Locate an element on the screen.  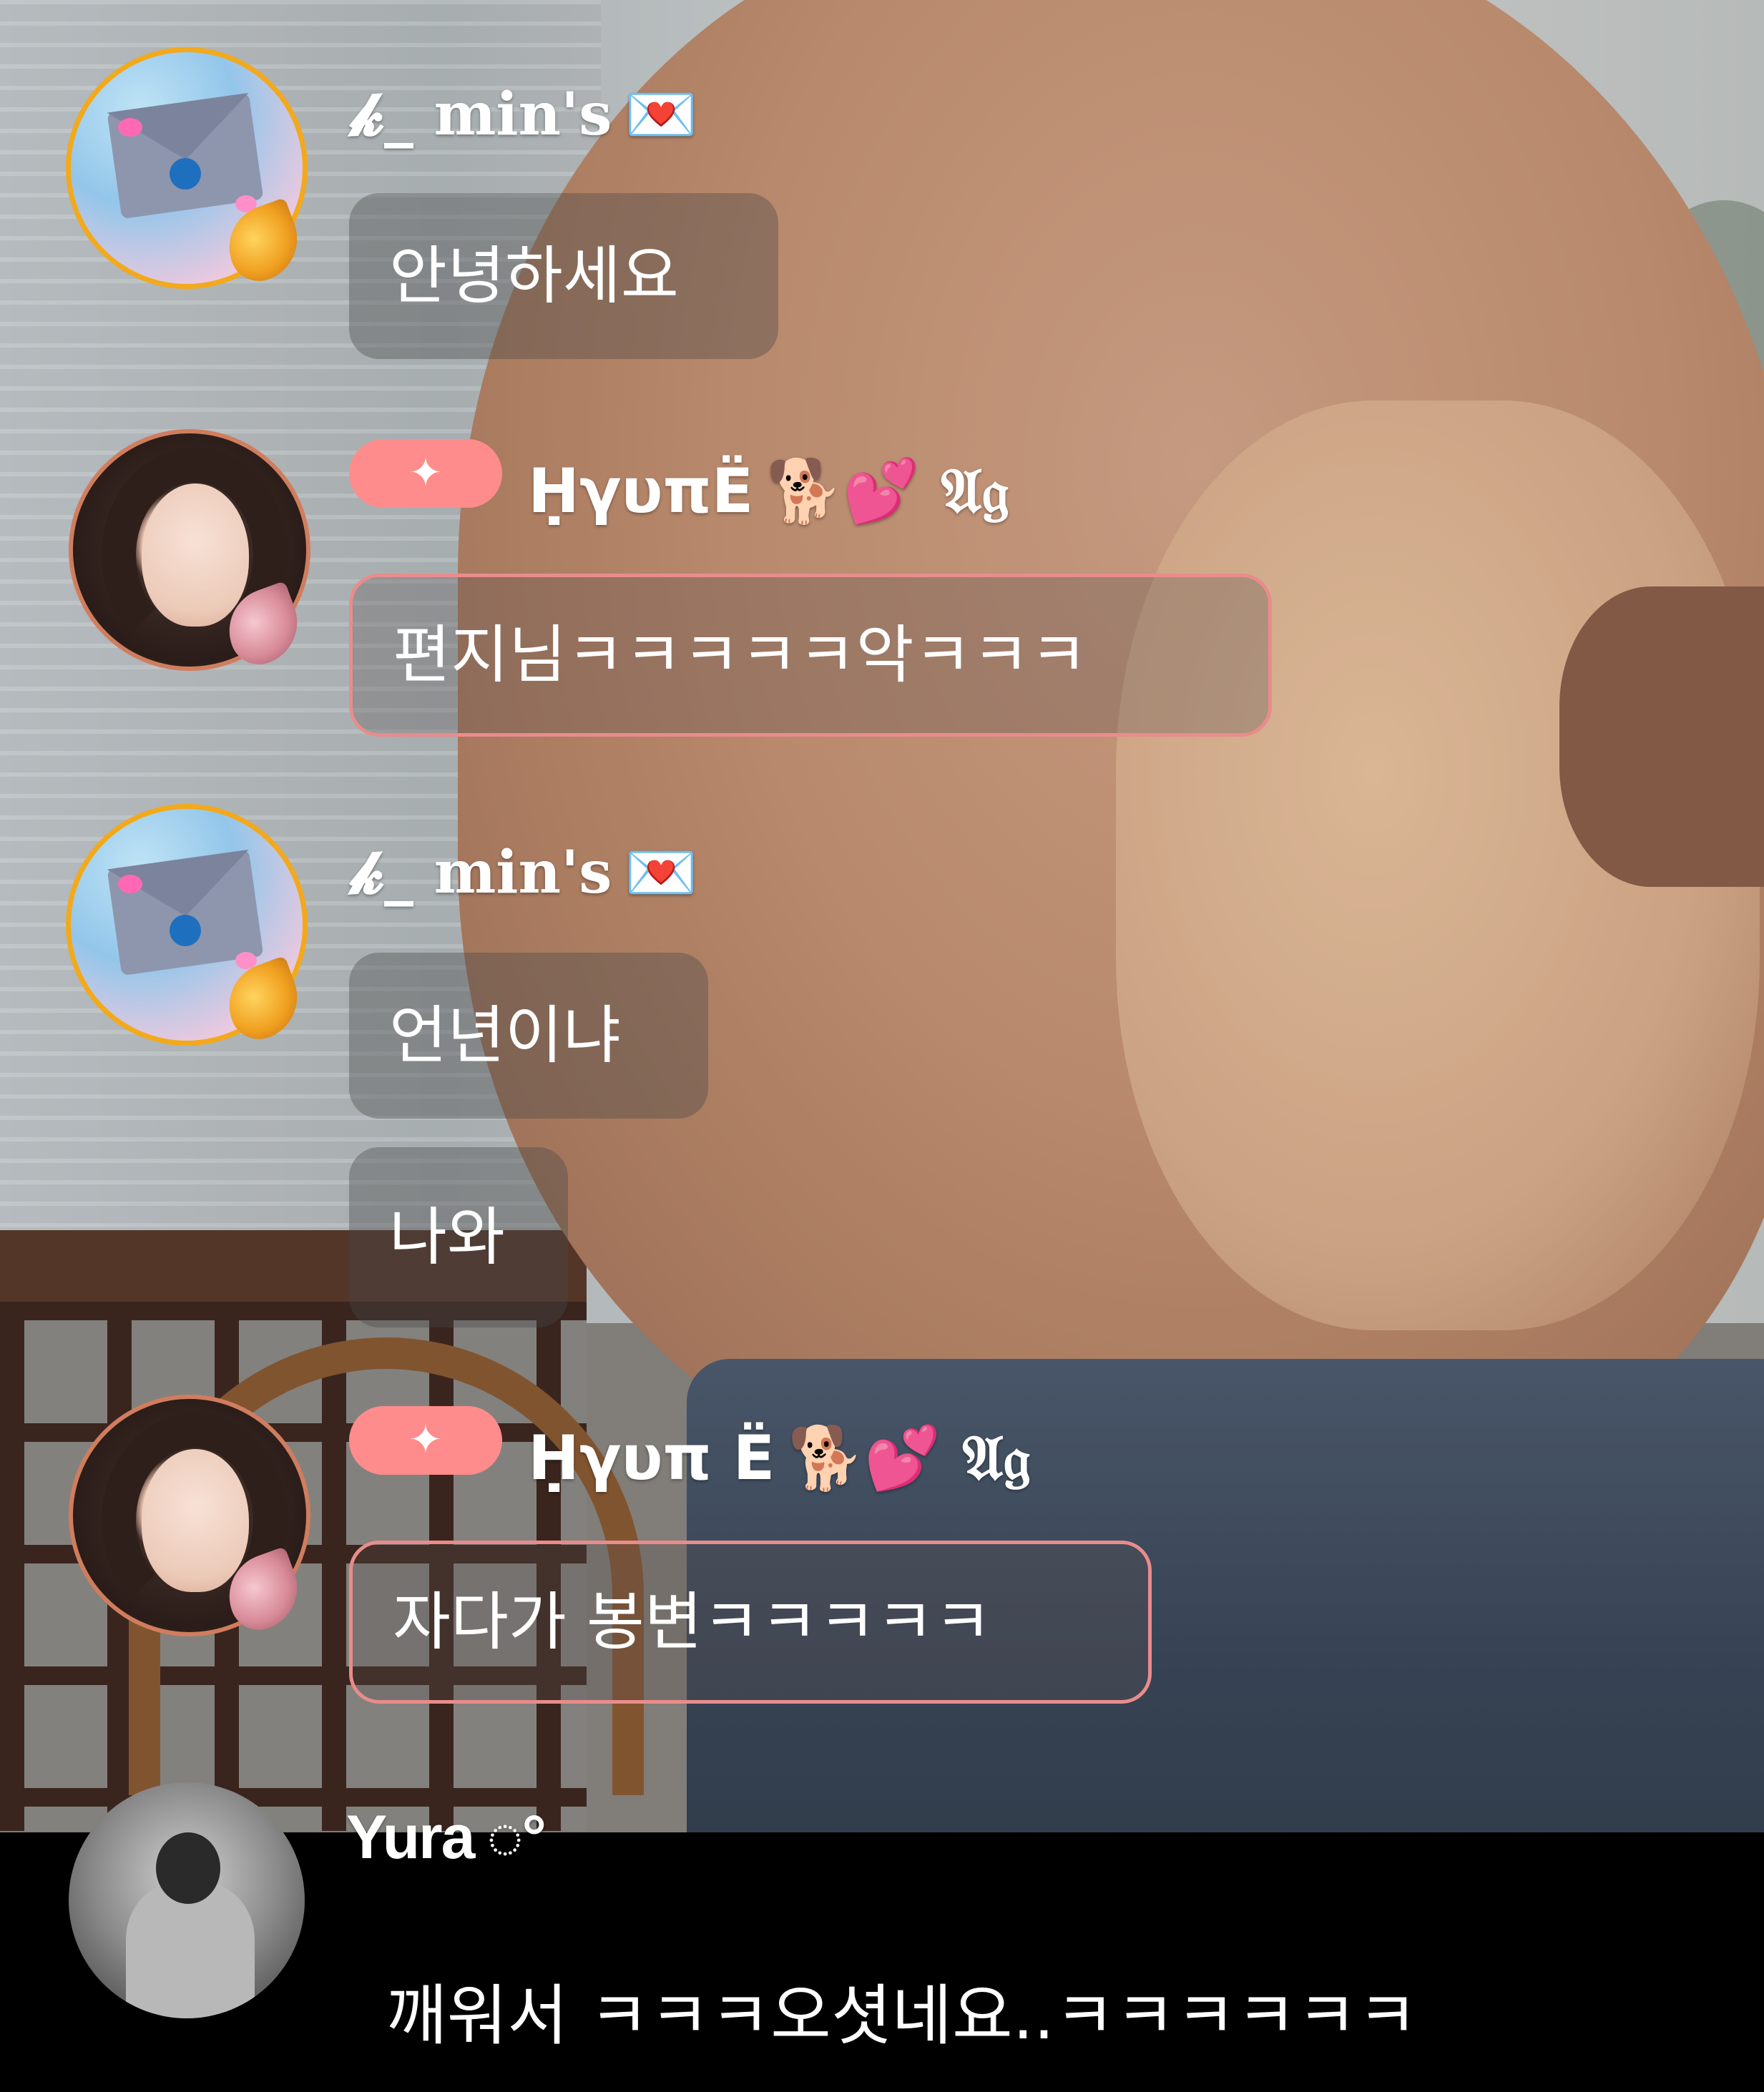
message-text: 깨워서 ㅋㅋㅋ오셧네요..ㅋㅋㅋㅋㅋㅋ is located at coordinates (902, 2016).